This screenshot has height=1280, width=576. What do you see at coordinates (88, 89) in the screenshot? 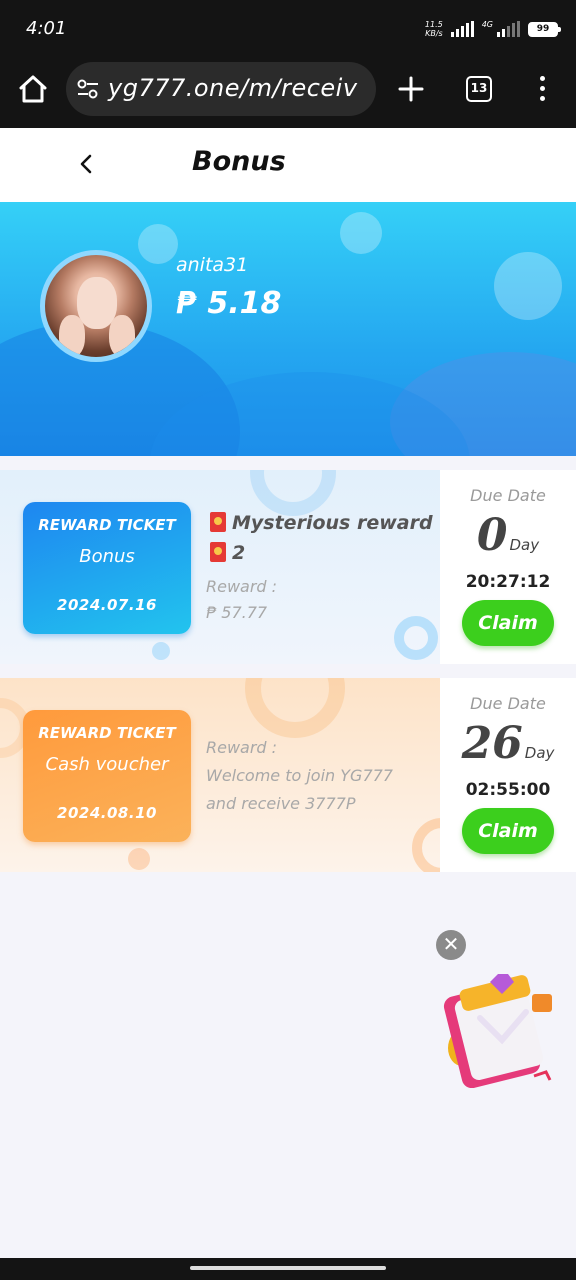
I see `site-settings-icon` at bounding box center [88, 89].